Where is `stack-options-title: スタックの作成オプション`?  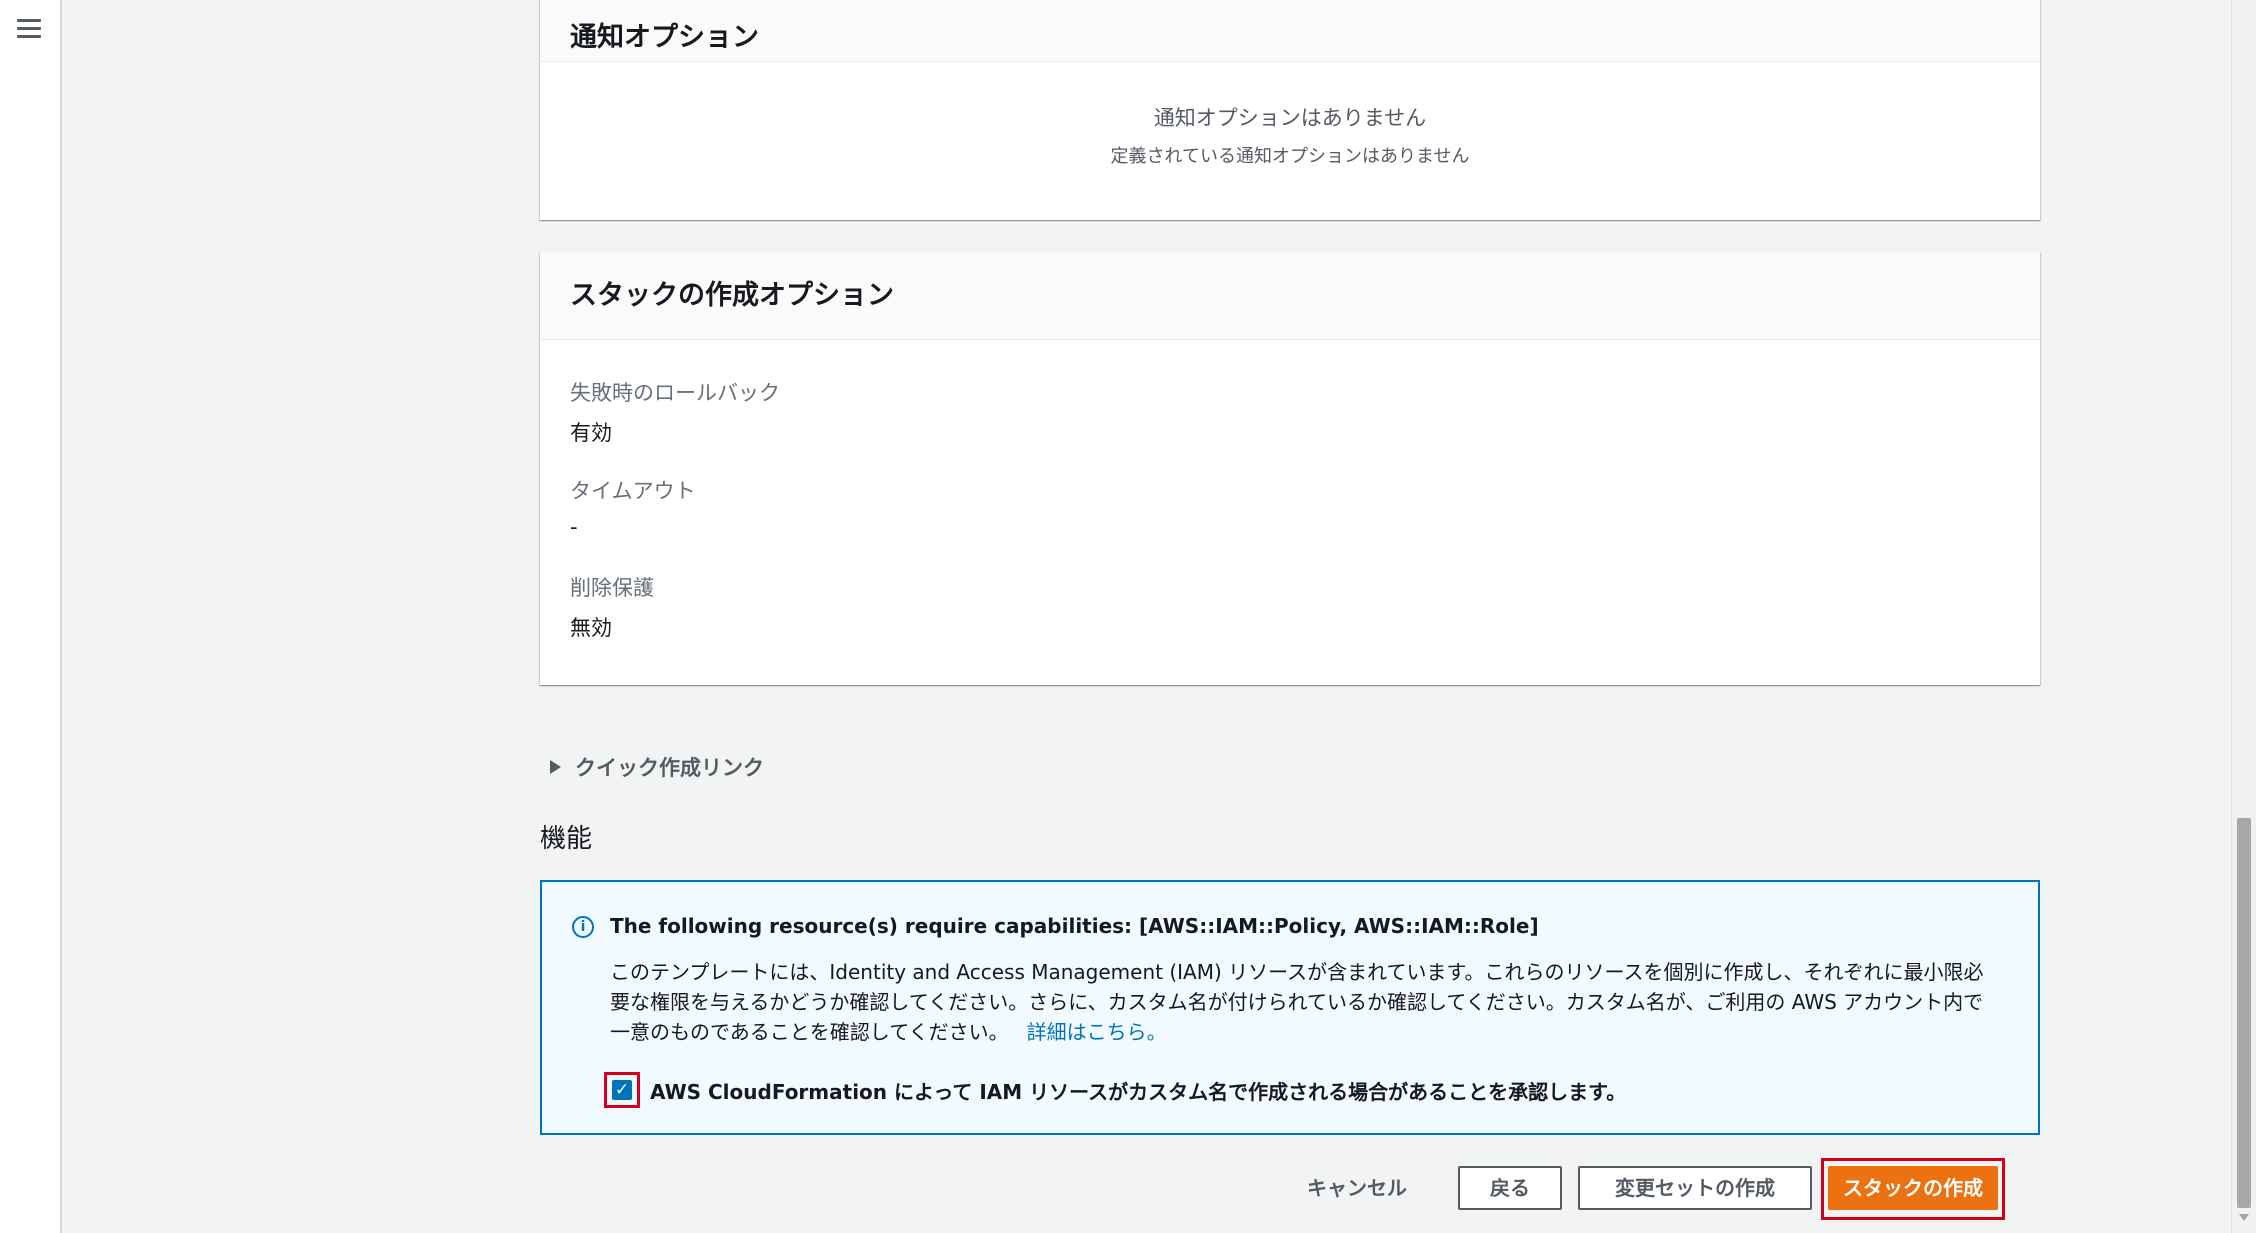 stack-options-title: スタックの作成オプション is located at coordinates (1290, 296).